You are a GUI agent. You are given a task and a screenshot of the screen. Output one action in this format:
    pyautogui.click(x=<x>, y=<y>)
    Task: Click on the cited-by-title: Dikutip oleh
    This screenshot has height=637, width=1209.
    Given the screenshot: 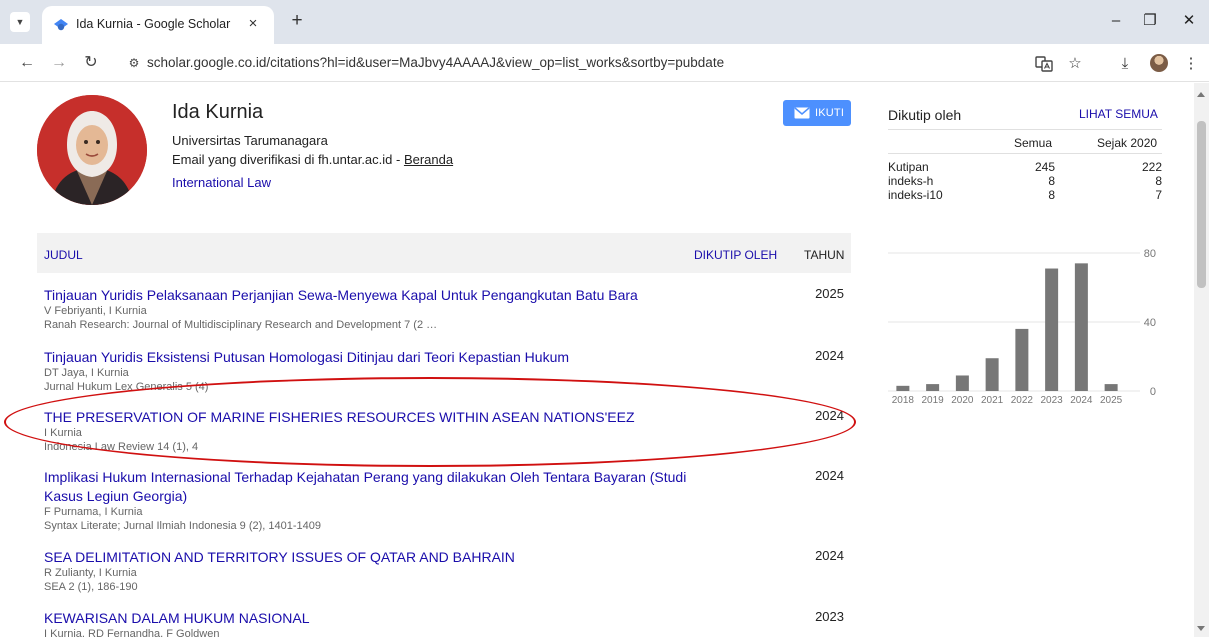 What is the action you would take?
    pyautogui.click(x=925, y=115)
    